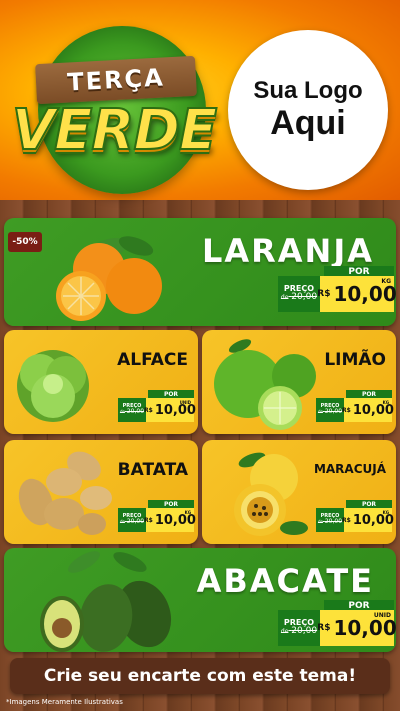  What do you see at coordinates (285, 581) in the screenshot?
I see `product-name: ABACATE` at bounding box center [285, 581].